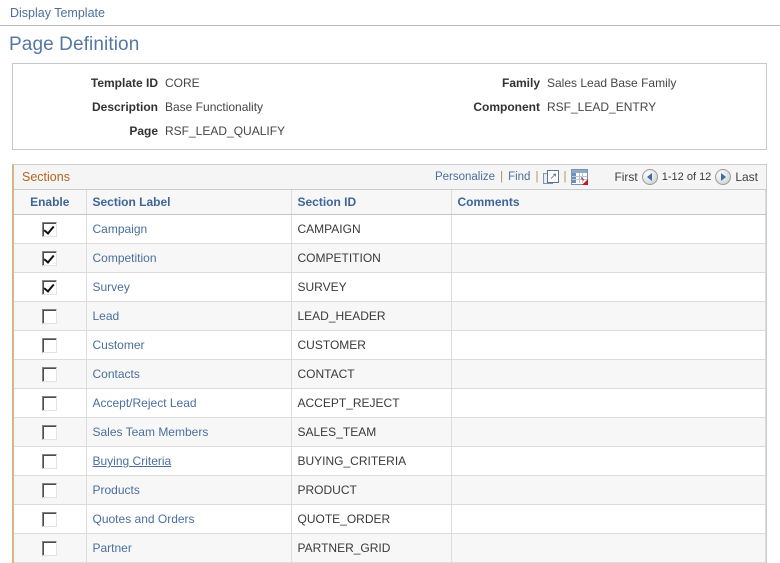  Describe the element at coordinates (189, 229) in the screenshot. I see `cell-section-label: Campaign` at that location.